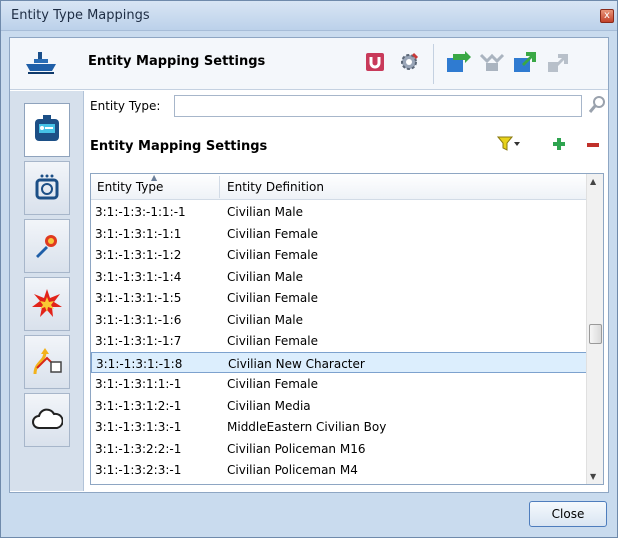 Image resolution: width=618 pixels, height=538 pixels. I want to click on sensor-icon, so click(47, 188).